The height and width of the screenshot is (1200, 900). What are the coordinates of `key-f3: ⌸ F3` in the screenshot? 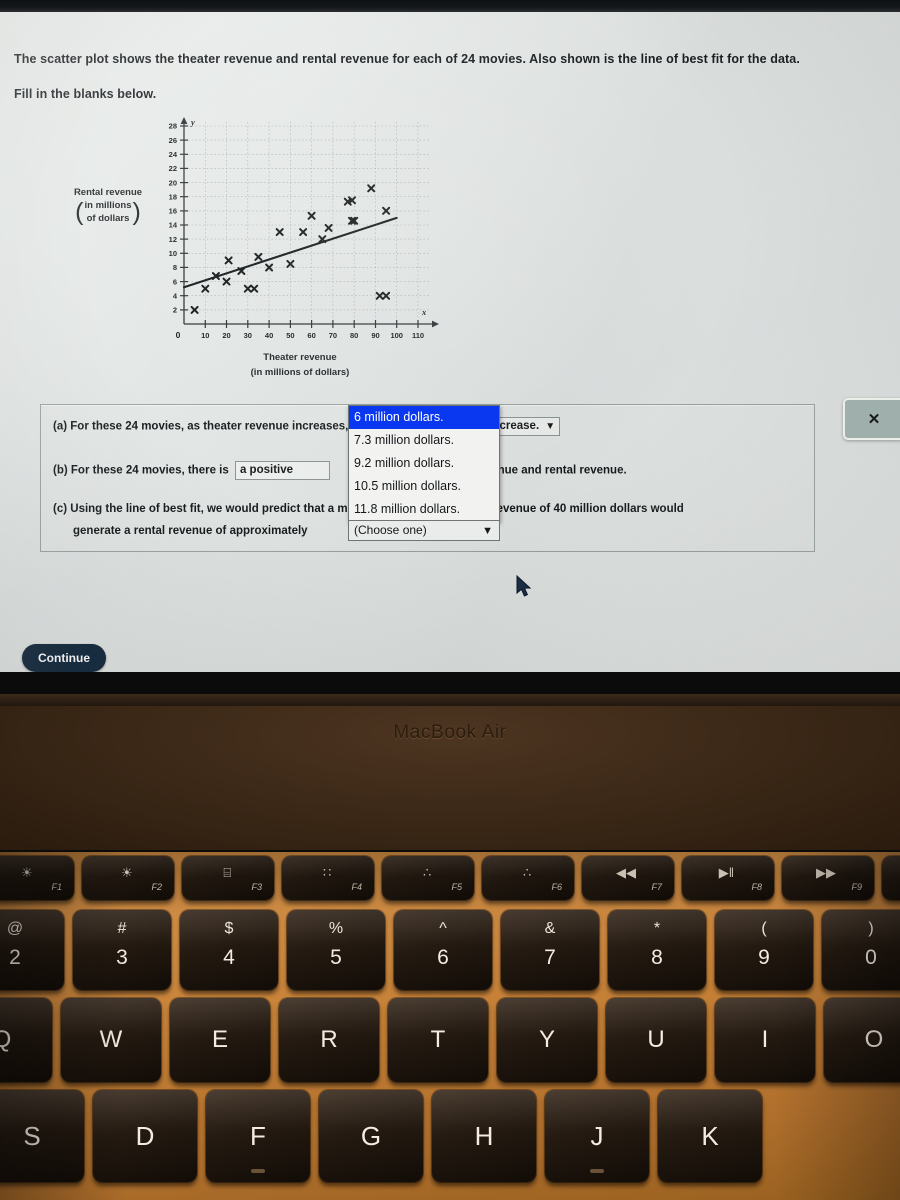 It's located at (228, 878).